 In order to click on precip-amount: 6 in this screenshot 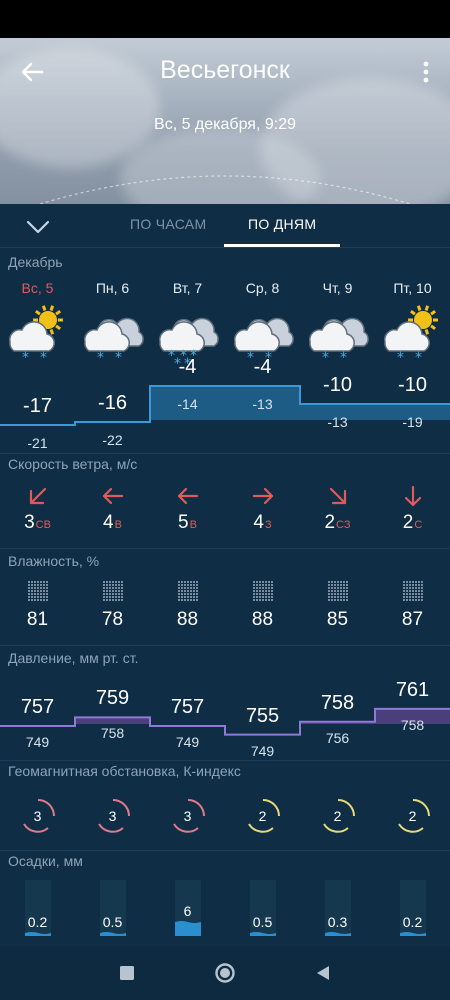, I will do `click(187, 911)`.